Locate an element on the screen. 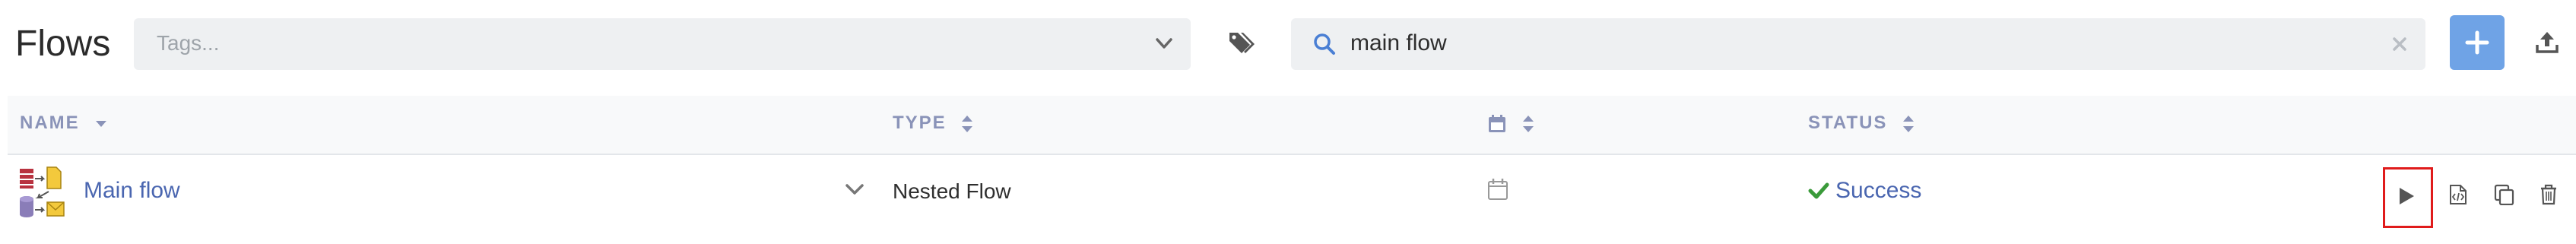  delete-button is located at coordinates (2548, 193).